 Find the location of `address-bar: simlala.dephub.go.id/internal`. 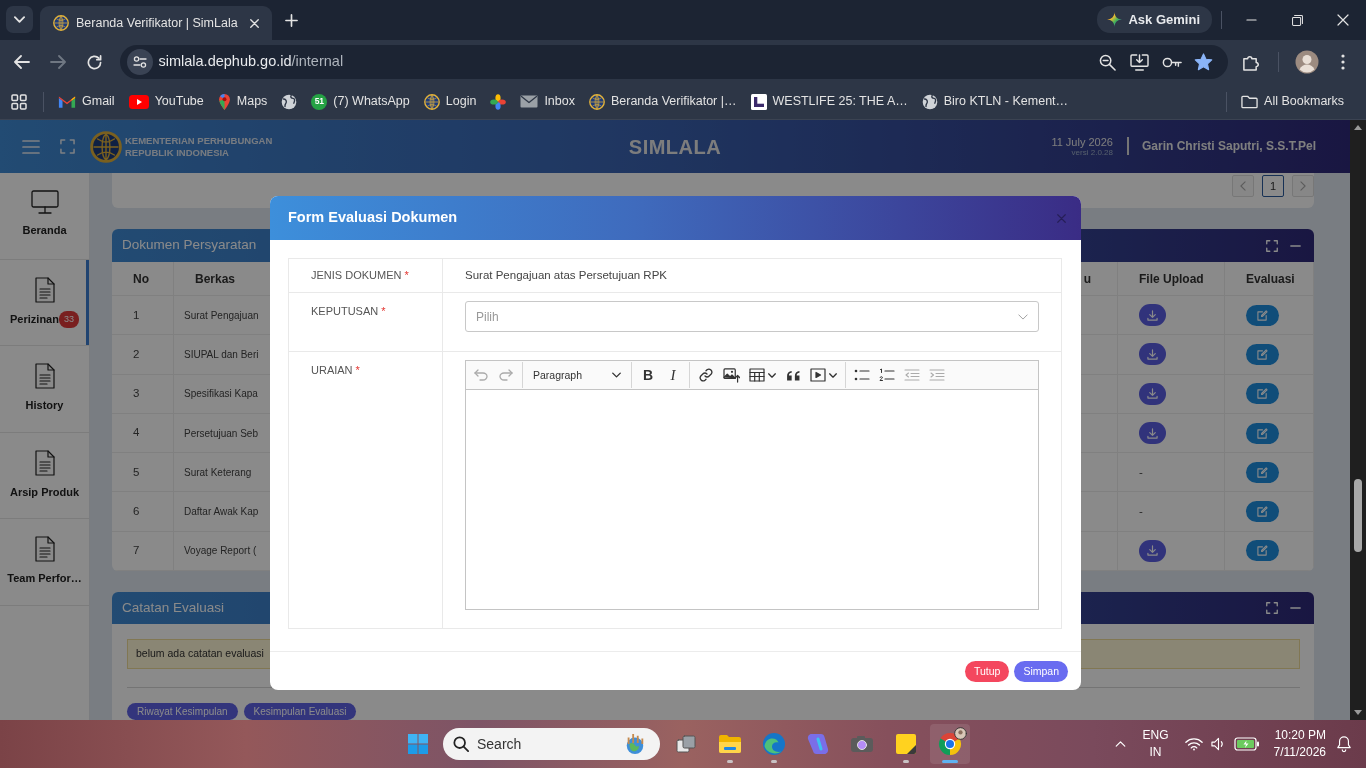

address-bar: simlala.dephub.go.id/internal is located at coordinates (673, 62).